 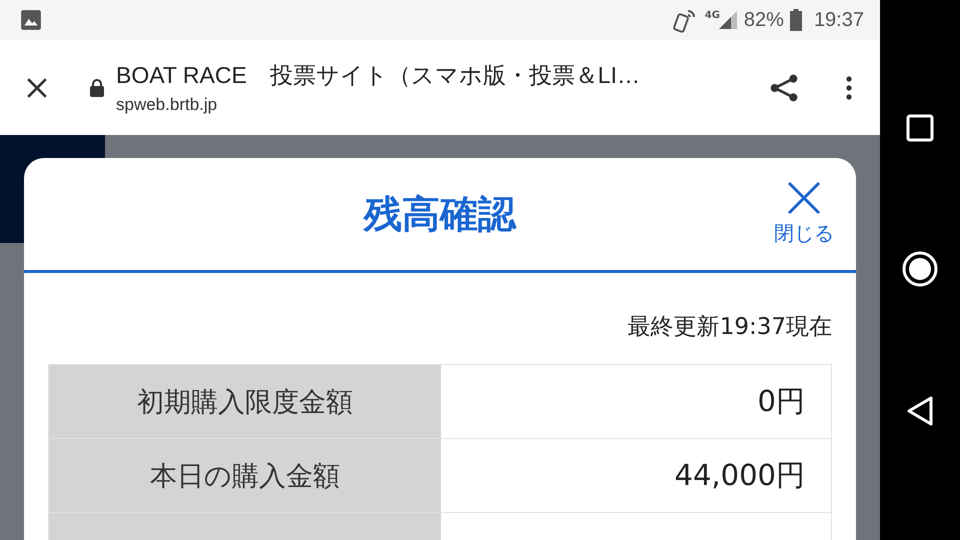 I want to click on back-button, so click(x=920, y=411).